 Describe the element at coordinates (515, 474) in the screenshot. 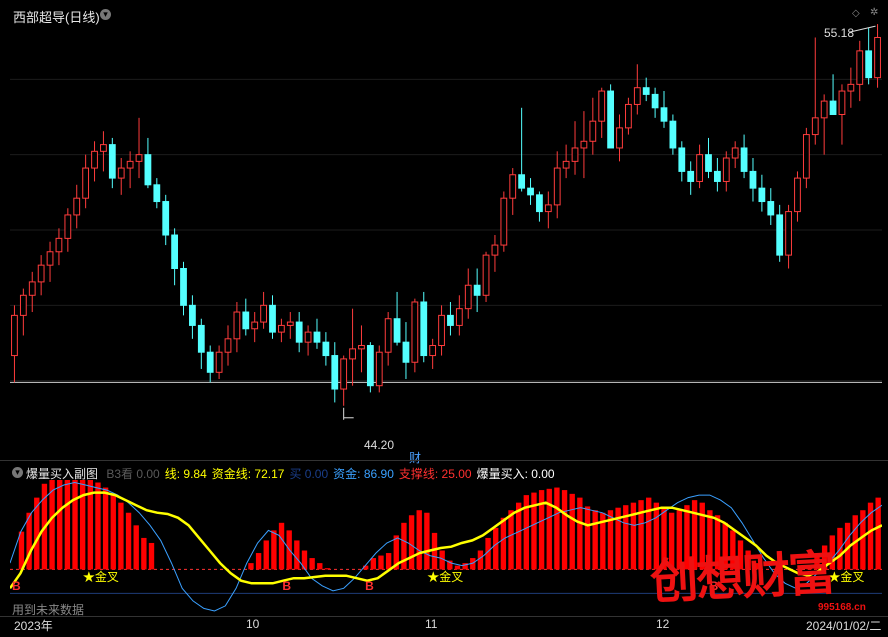

I see `legend-item: 爆量买入: 0.00` at that location.